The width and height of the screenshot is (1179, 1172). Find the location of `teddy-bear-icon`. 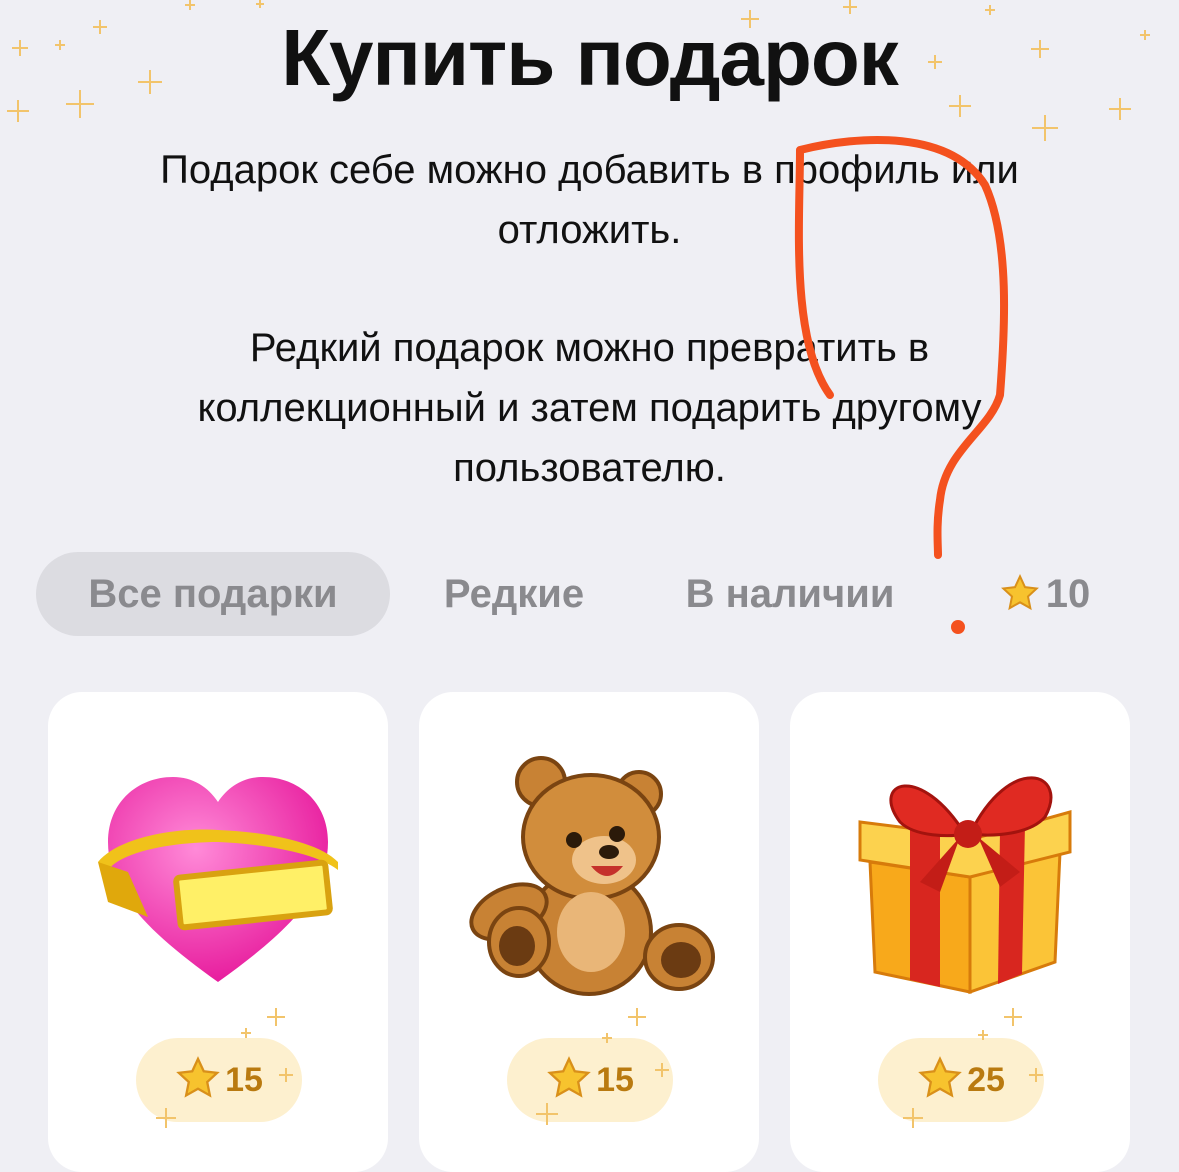

teddy-bear-icon is located at coordinates (592, 876).